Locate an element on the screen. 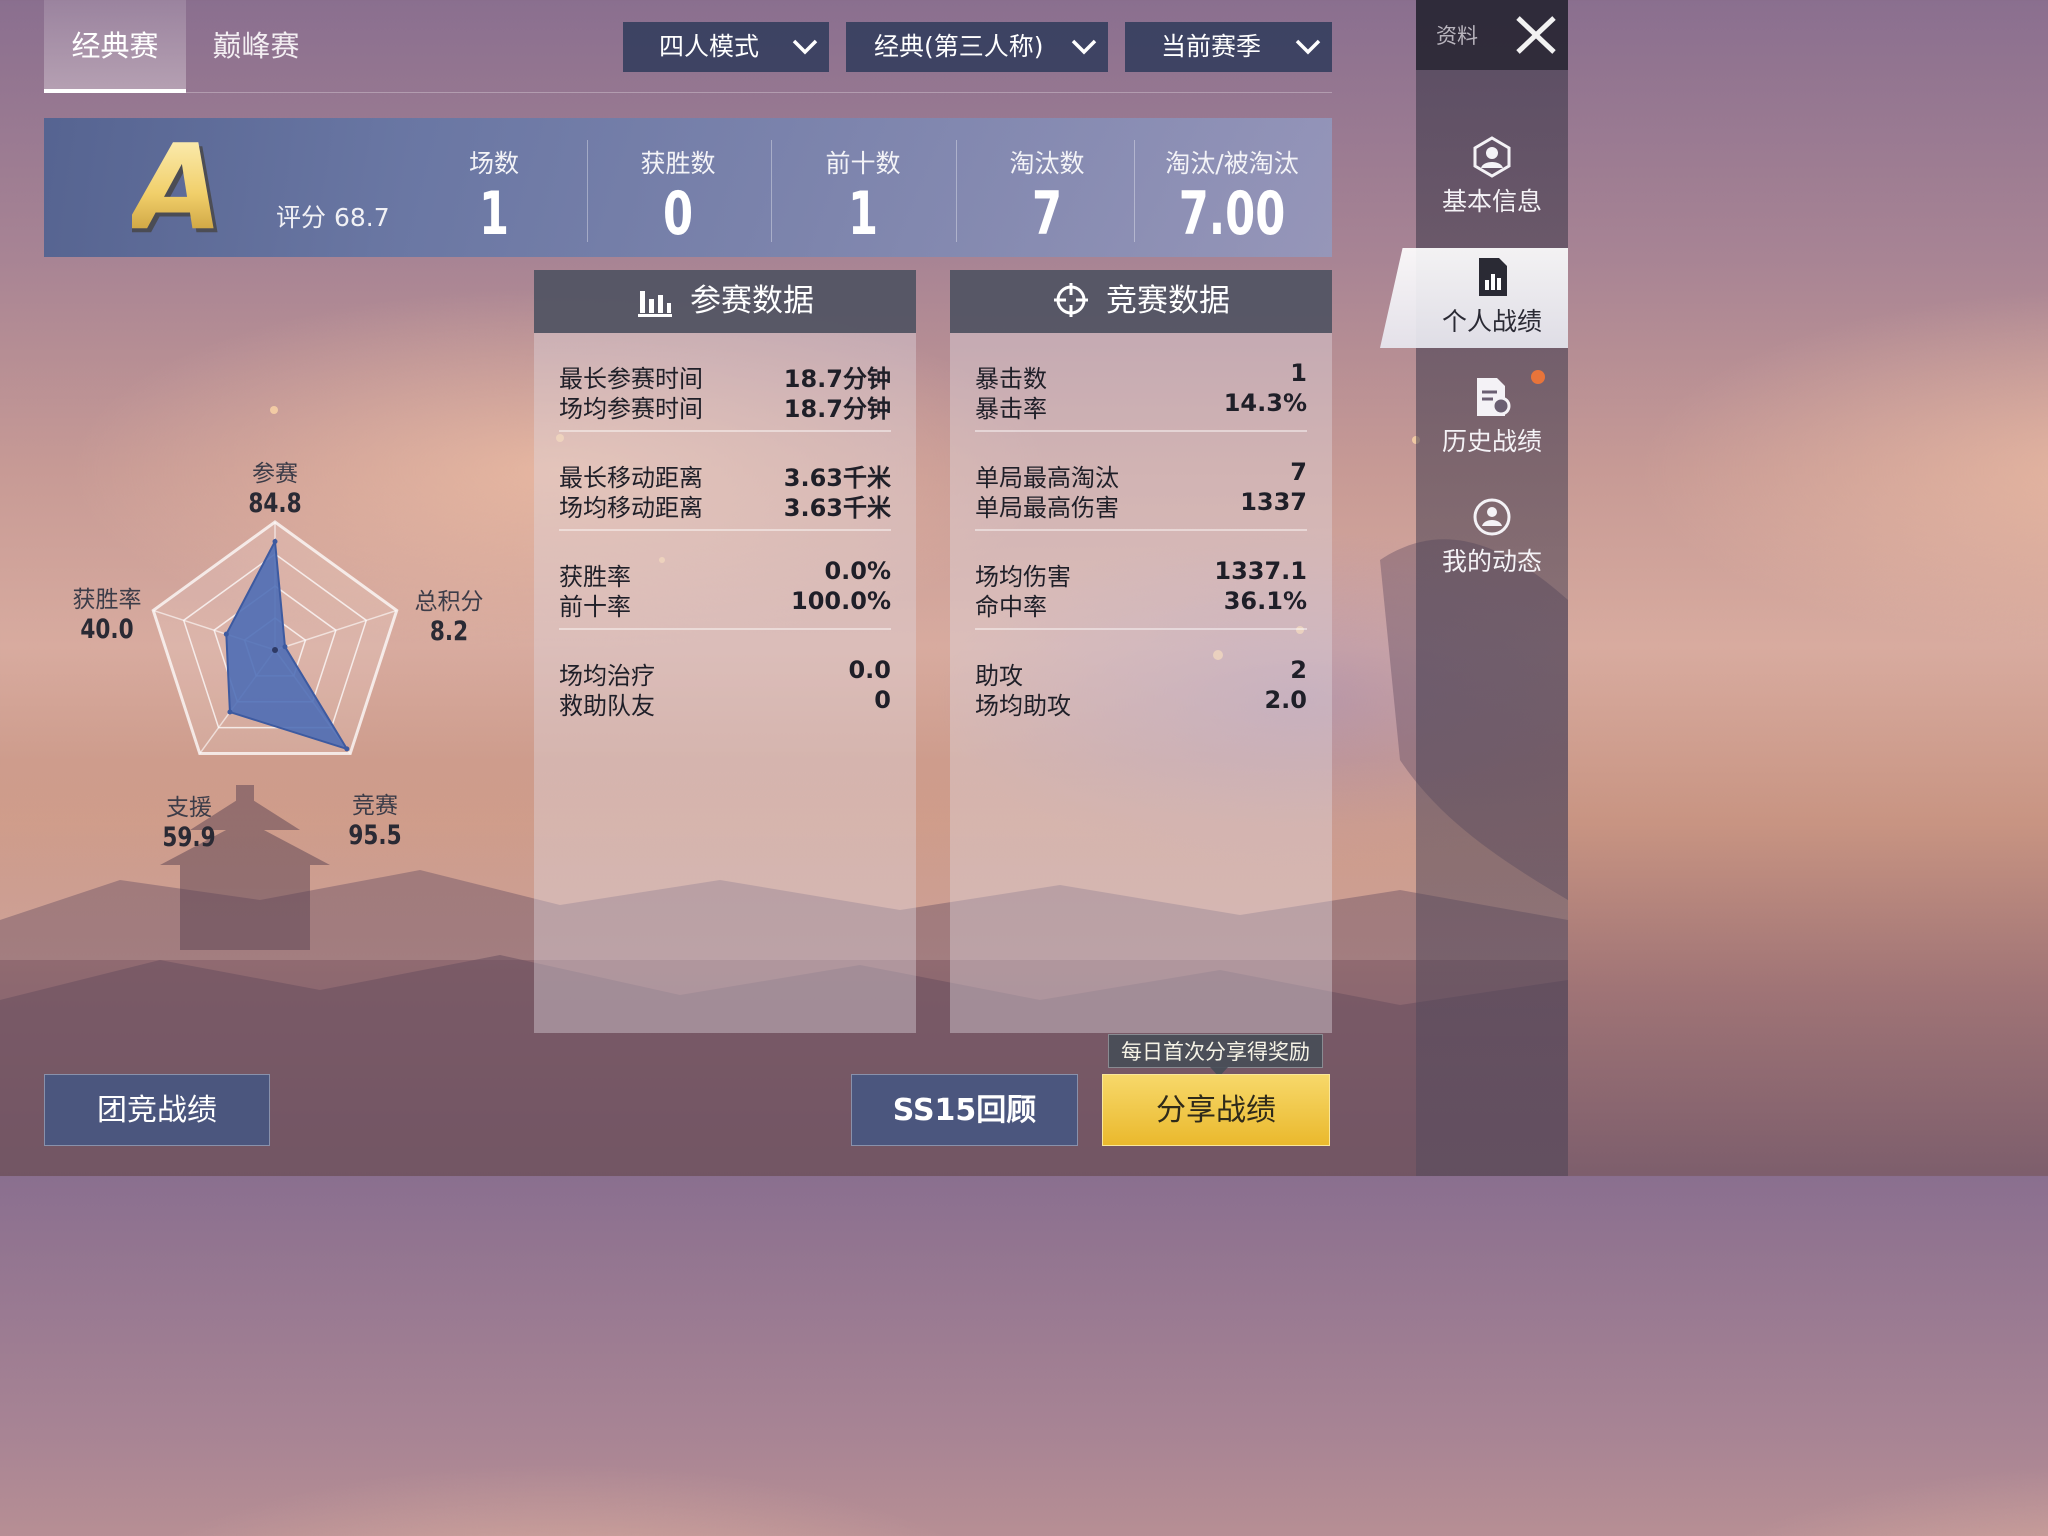 This screenshot has height=1536, width=2048. stat-wins: 获胜数 0 is located at coordinates (678, 187).